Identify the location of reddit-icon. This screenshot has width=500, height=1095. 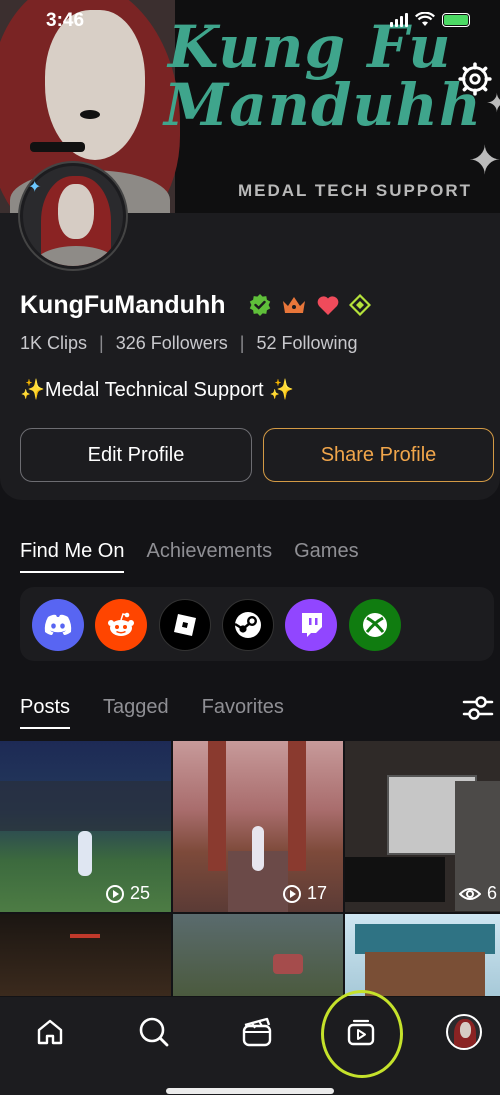
(121, 625).